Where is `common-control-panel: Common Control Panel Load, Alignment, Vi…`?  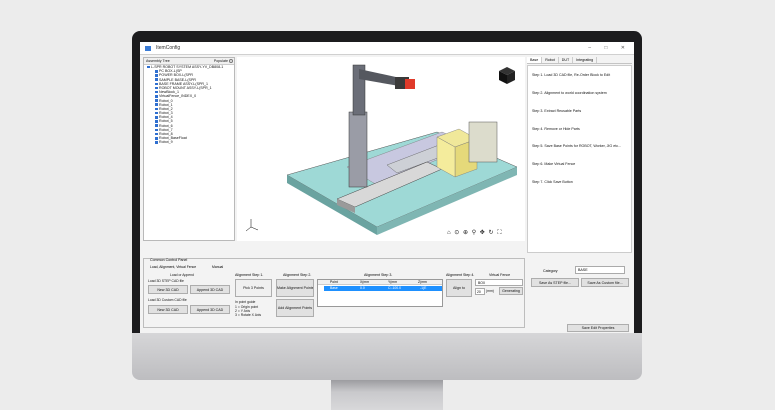
common-control-panel: Common Control Panel Load, Alignment, Vi… is located at coordinates (334, 293).